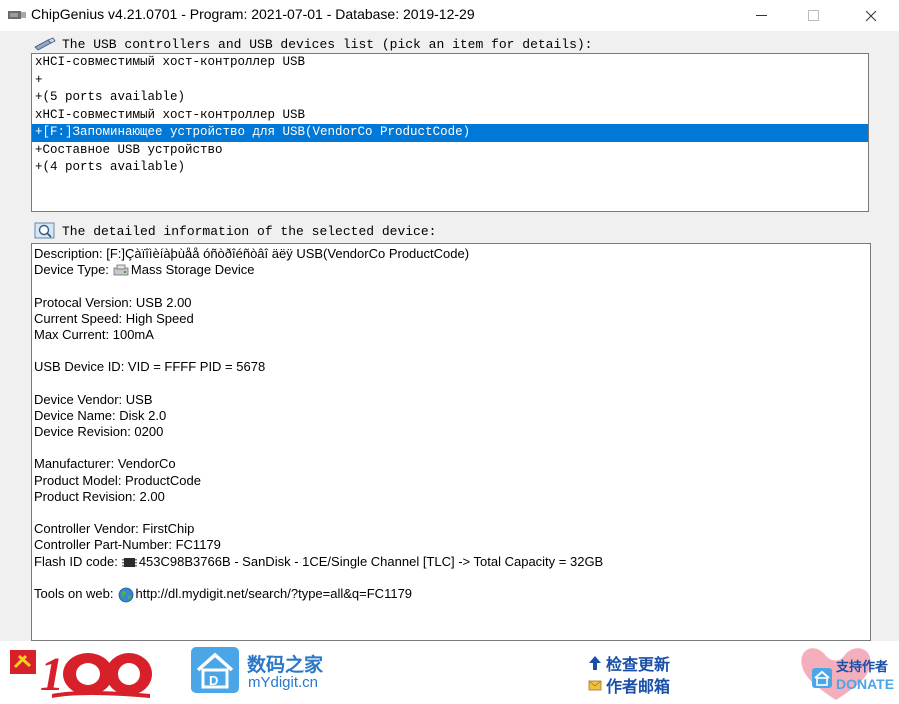 This screenshot has width=899, height=704. Describe the element at coordinates (105, 464) in the screenshot. I see `manufacturer-line: Manufacturer: VendorCo` at that location.